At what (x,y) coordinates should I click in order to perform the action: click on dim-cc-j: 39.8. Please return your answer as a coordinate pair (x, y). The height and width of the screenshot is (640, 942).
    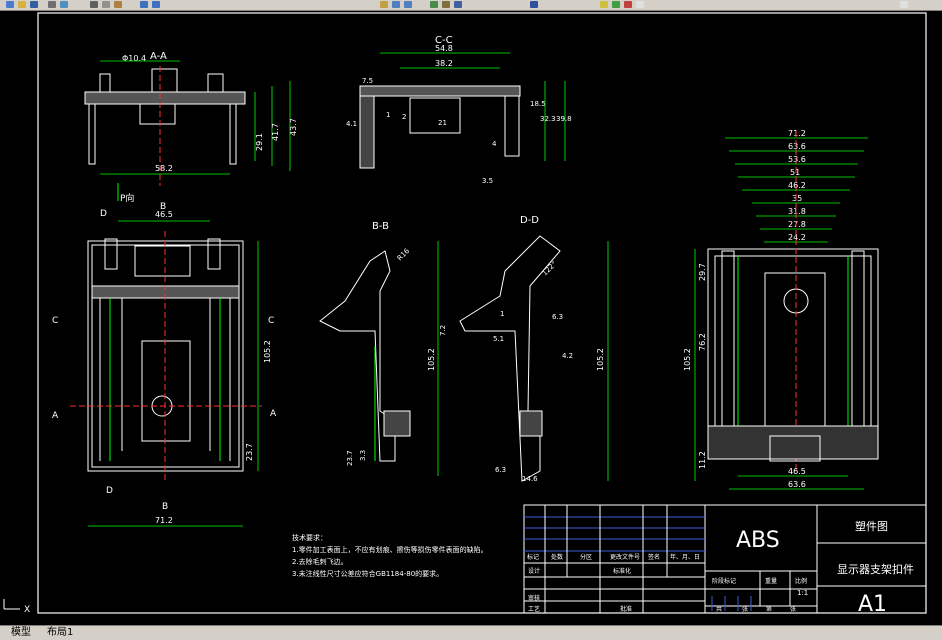
    Looking at the image, I should click on (564, 119).